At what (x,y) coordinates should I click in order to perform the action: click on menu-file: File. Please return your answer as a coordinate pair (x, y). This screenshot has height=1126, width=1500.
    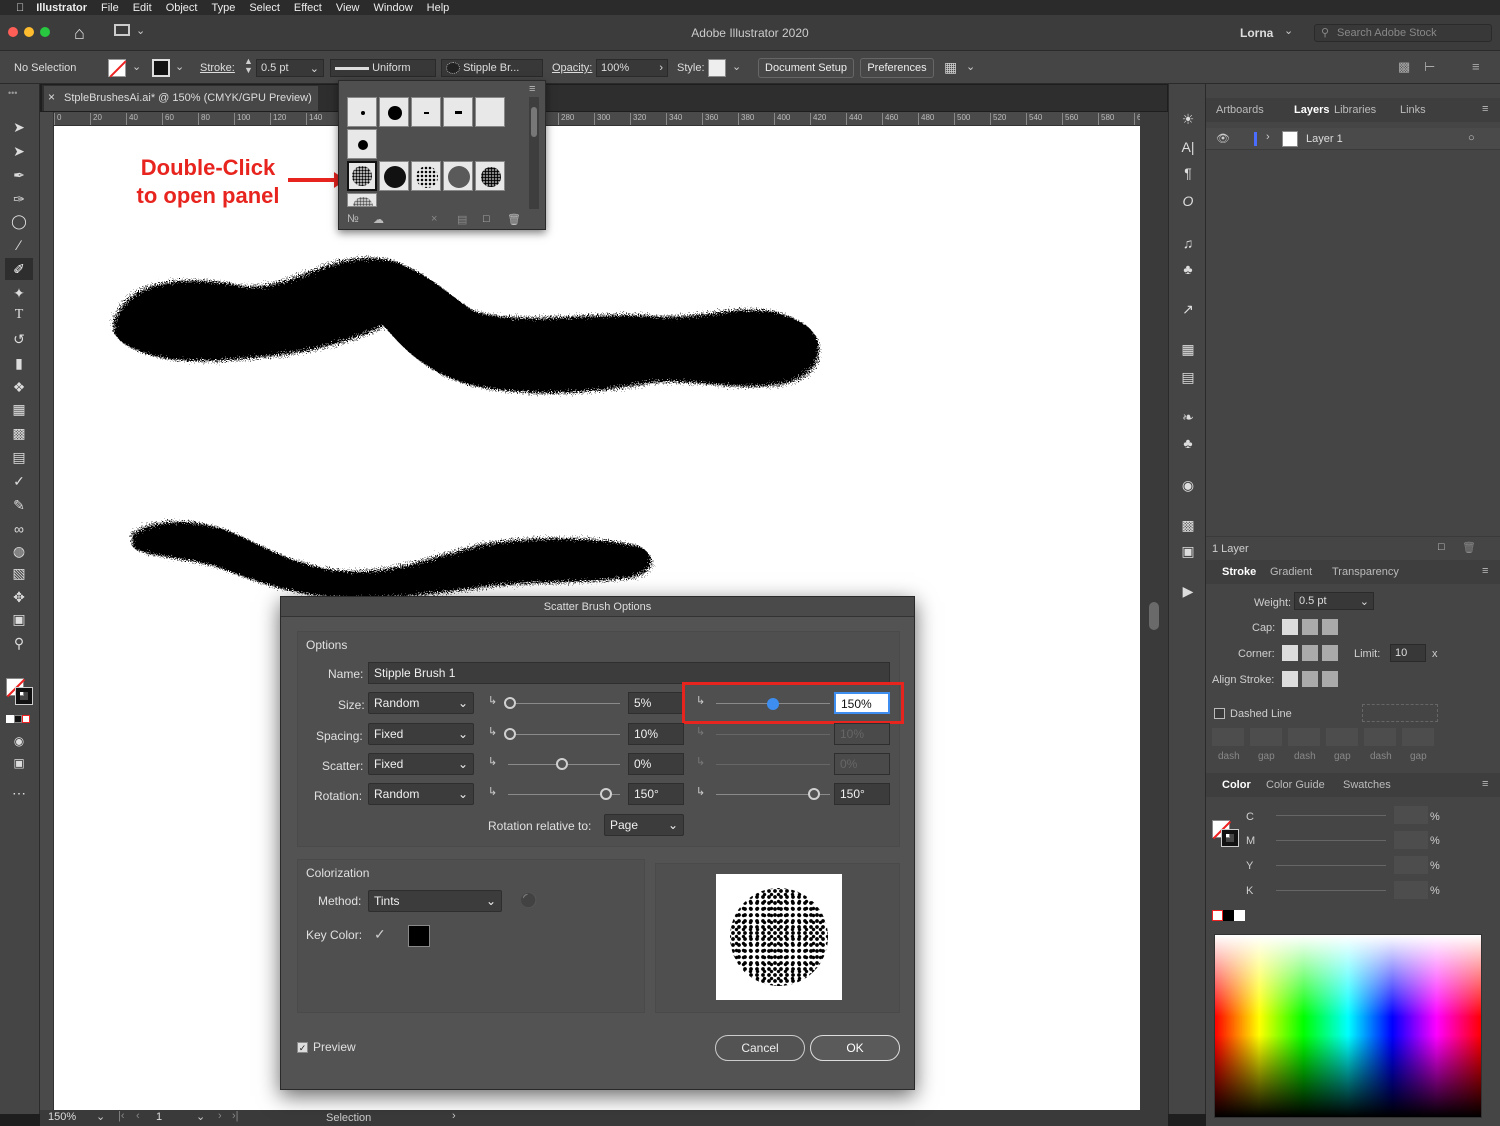
    Looking at the image, I should click on (110, 8).